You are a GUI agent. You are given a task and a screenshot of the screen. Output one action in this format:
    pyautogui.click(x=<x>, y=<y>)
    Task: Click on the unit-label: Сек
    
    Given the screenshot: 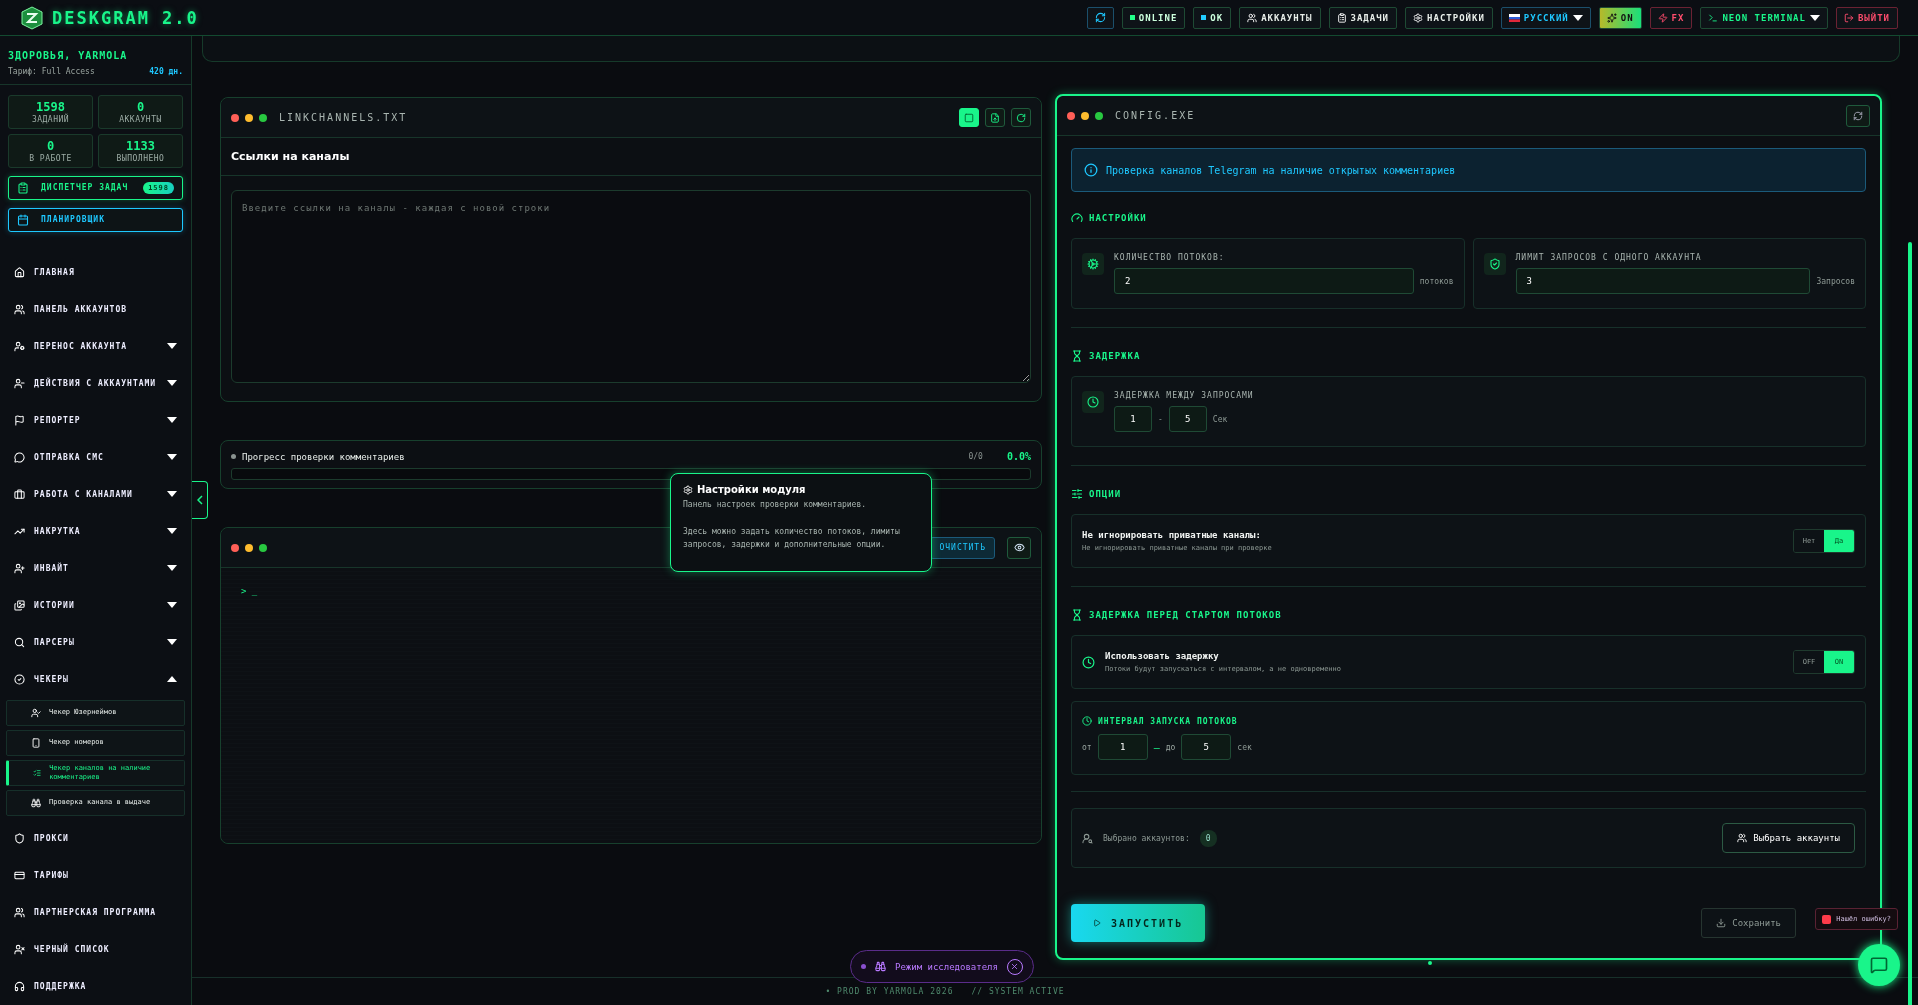 What is the action you would take?
    pyautogui.click(x=1220, y=419)
    